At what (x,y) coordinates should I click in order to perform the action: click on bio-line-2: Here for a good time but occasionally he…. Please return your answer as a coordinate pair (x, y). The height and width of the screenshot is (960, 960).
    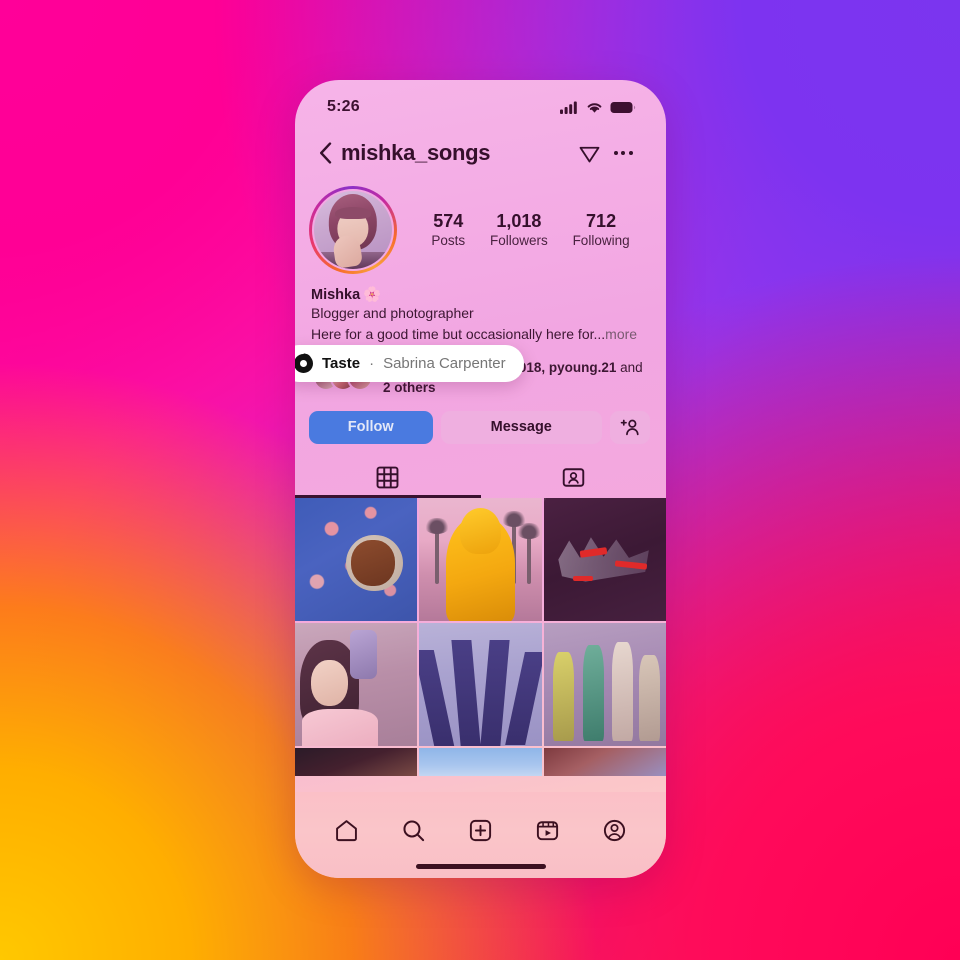
    Looking at the image, I should click on (479, 334).